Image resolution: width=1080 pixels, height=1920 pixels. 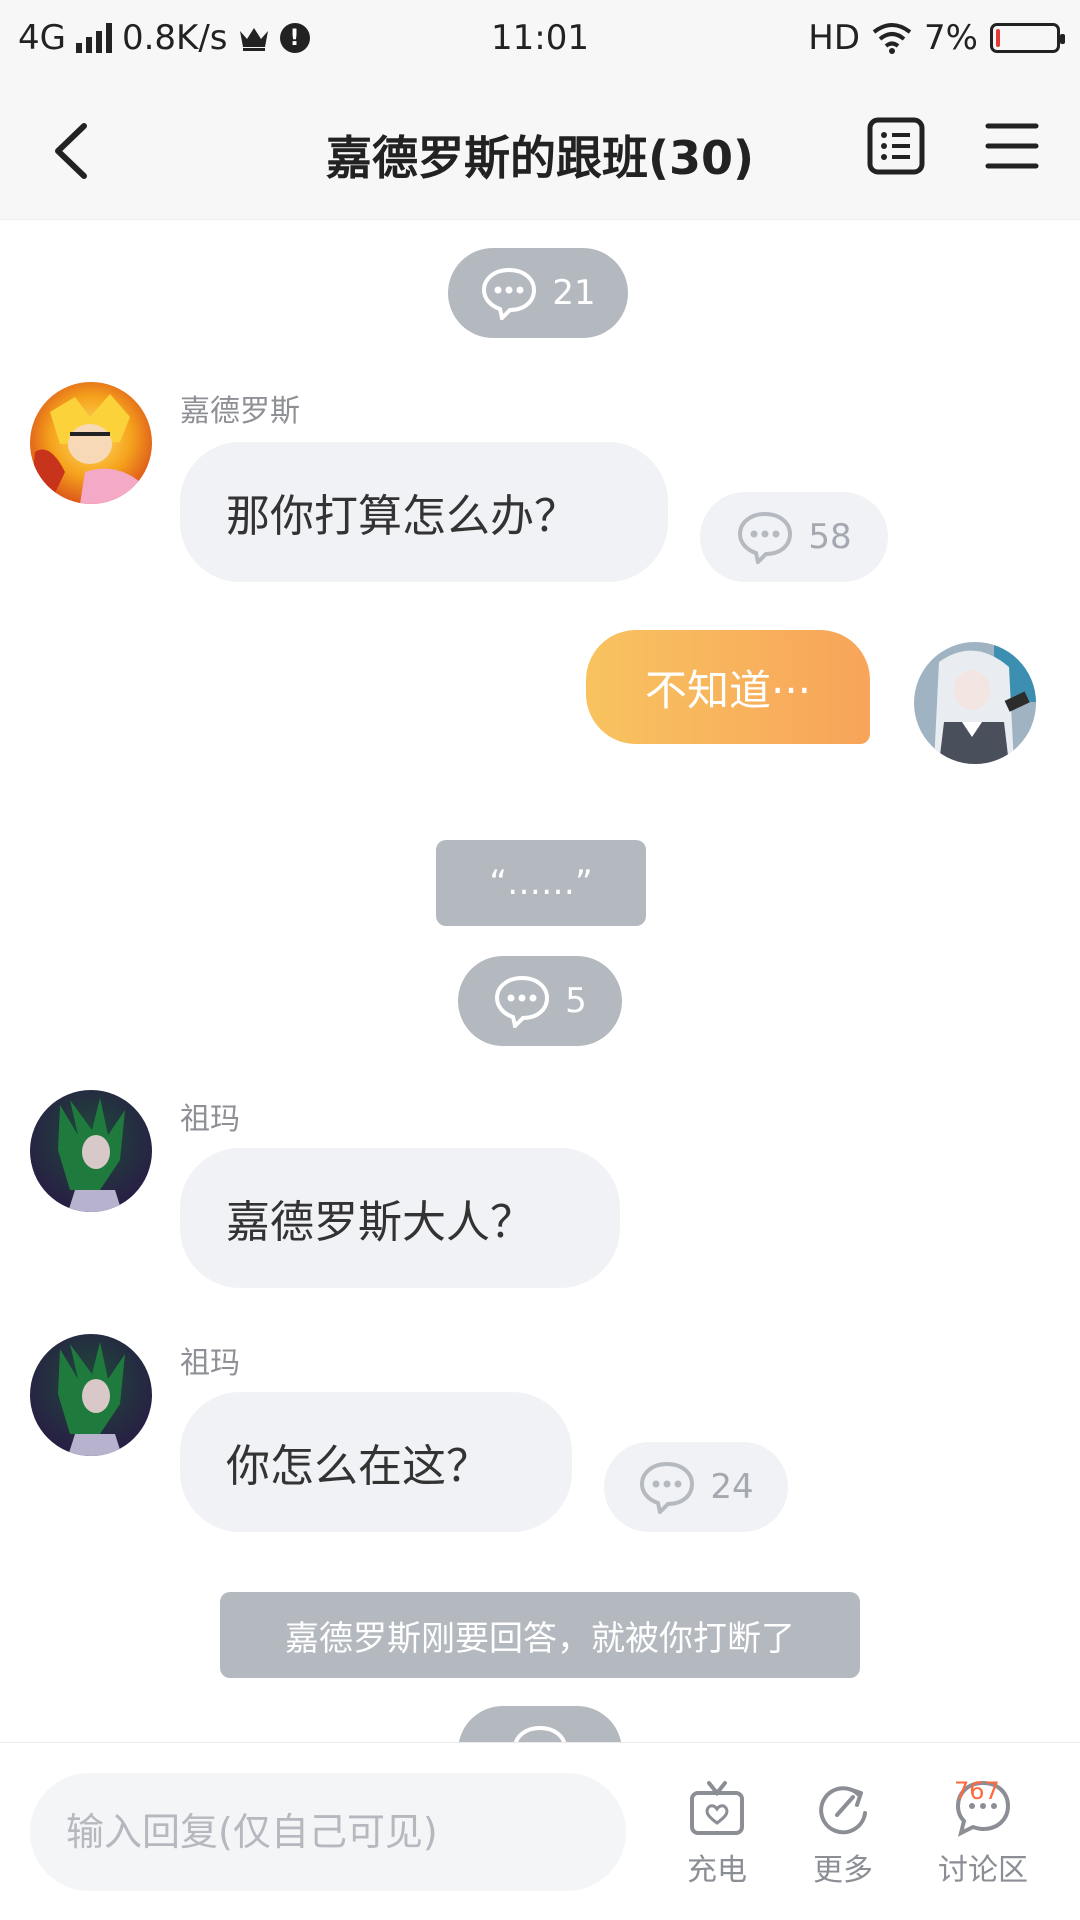 What do you see at coordinates (834, 38) in the screenshot?
I see `hd-label: HD` at bounding box center [834, 38].